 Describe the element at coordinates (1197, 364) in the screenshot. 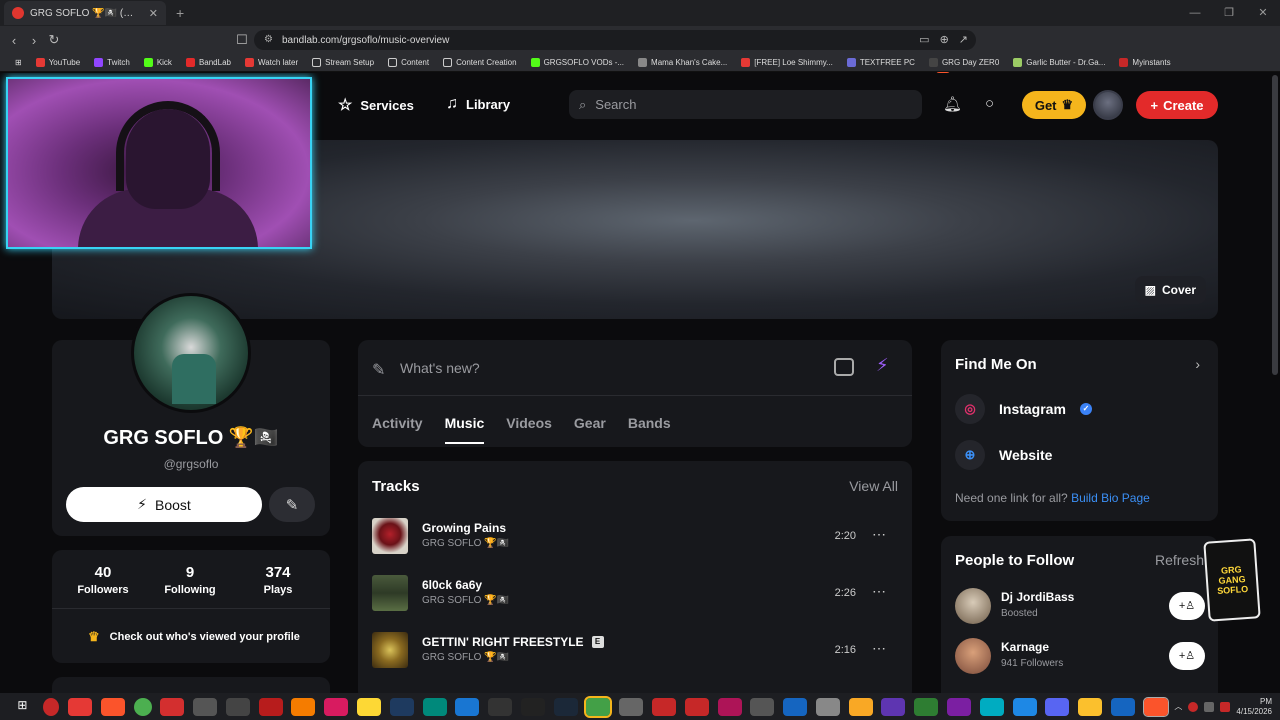

I see `chevron-right-icon: ›` at that location.